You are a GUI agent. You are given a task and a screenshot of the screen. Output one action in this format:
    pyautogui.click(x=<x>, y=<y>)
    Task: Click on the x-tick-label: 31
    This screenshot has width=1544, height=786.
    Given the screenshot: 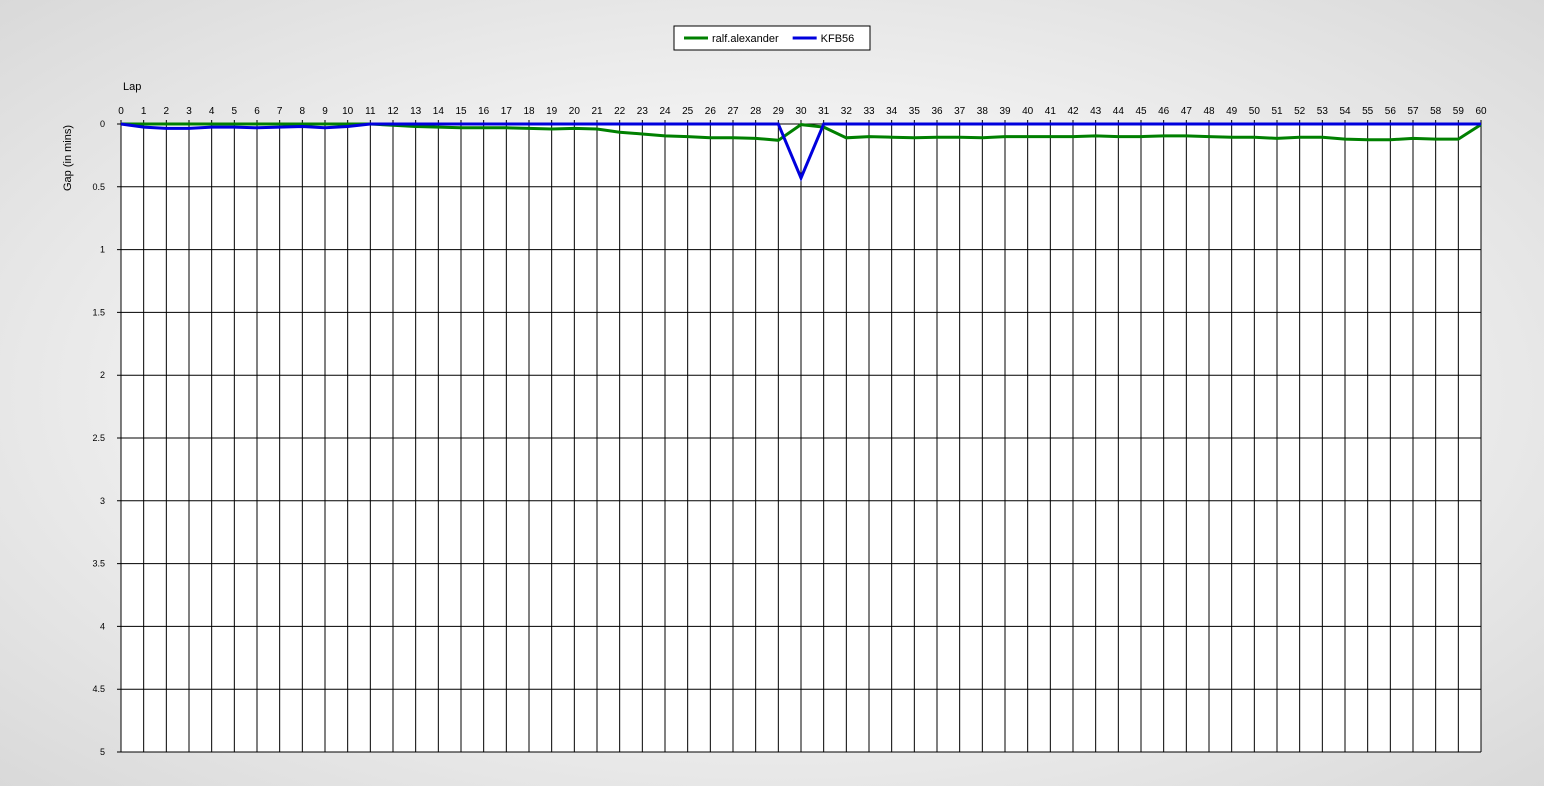 What is the action you would take?
    pyautogui.click(x=824, y=111)
    